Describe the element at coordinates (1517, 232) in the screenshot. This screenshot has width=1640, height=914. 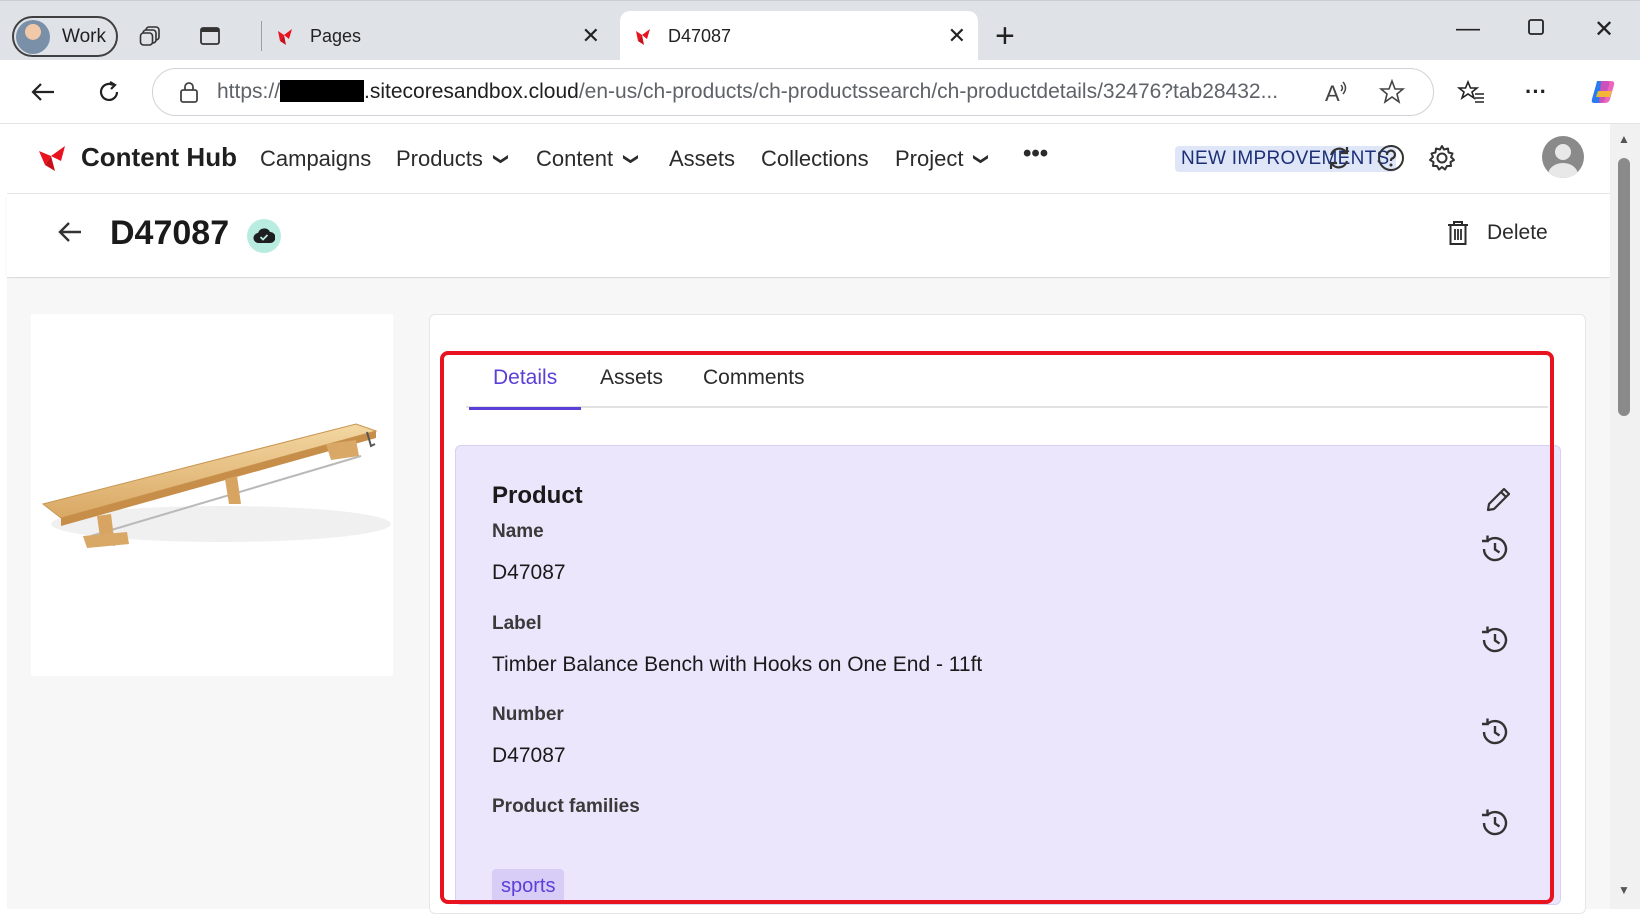
I see `delete-label: Delete` at that location.